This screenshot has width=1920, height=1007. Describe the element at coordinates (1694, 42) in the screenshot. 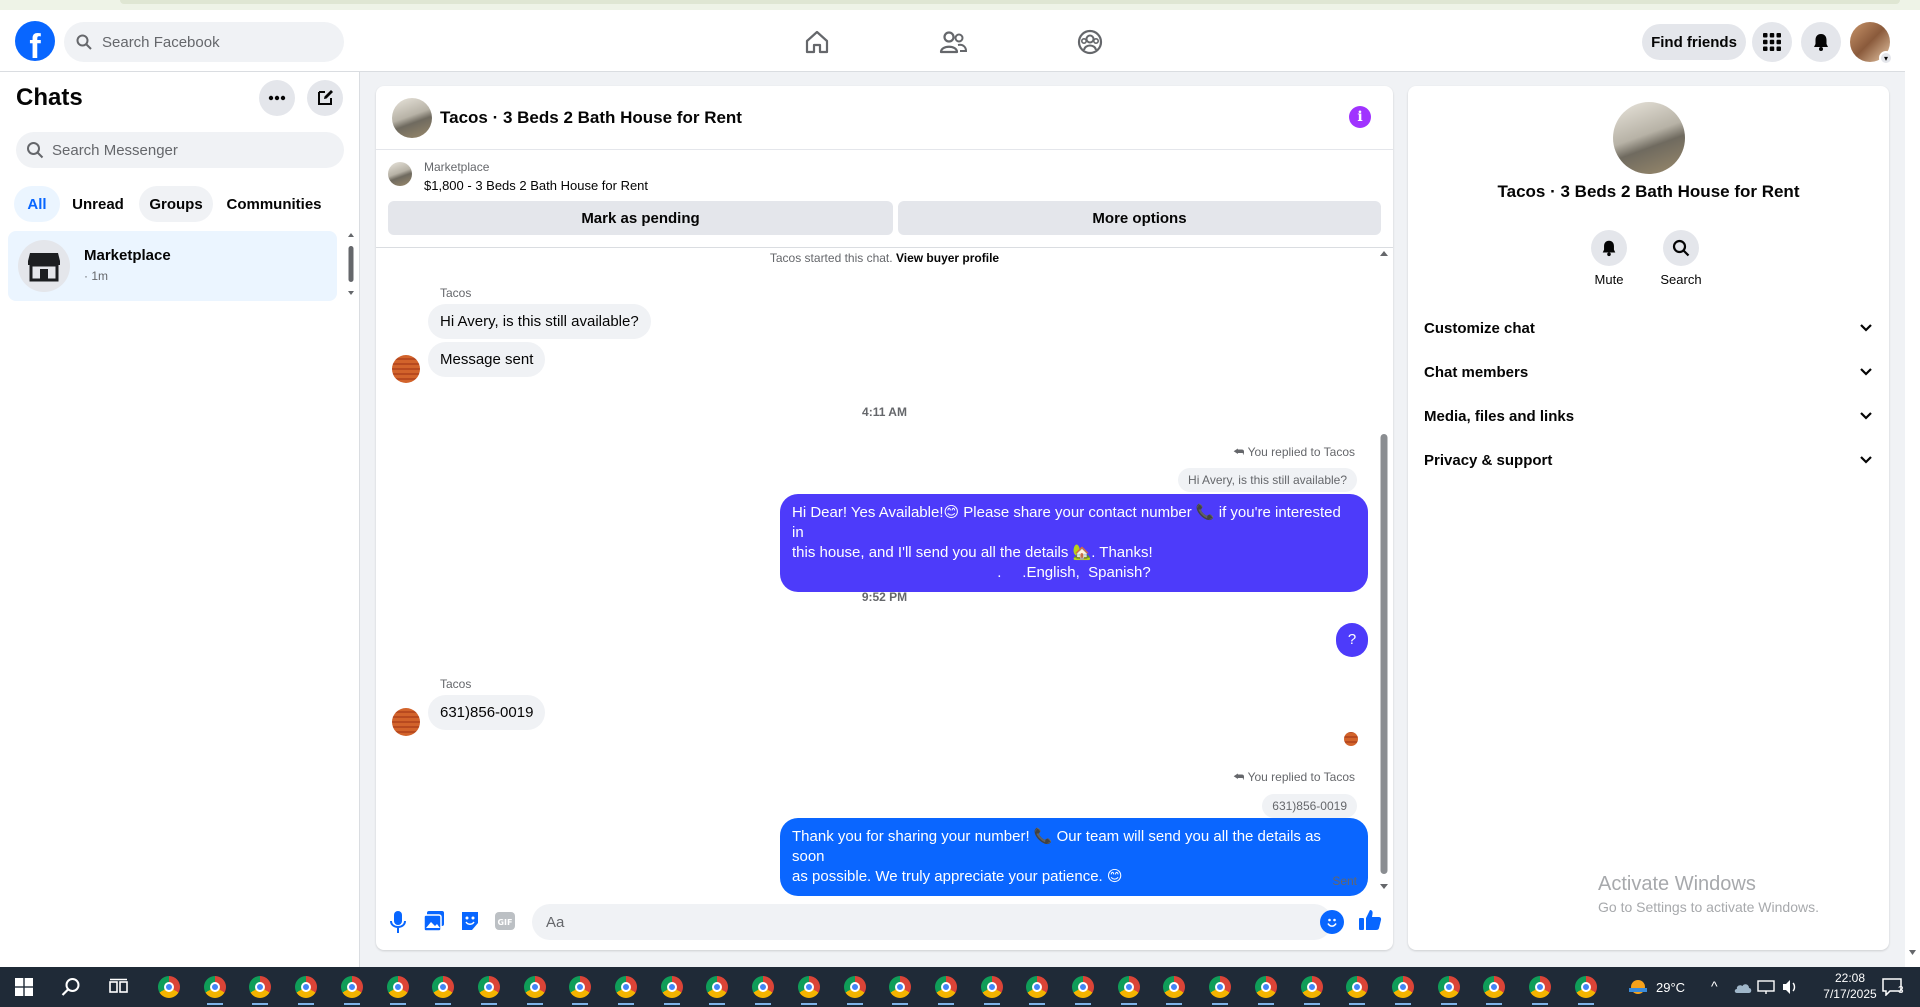

I see `find-friends-button: Find friends` at that location.